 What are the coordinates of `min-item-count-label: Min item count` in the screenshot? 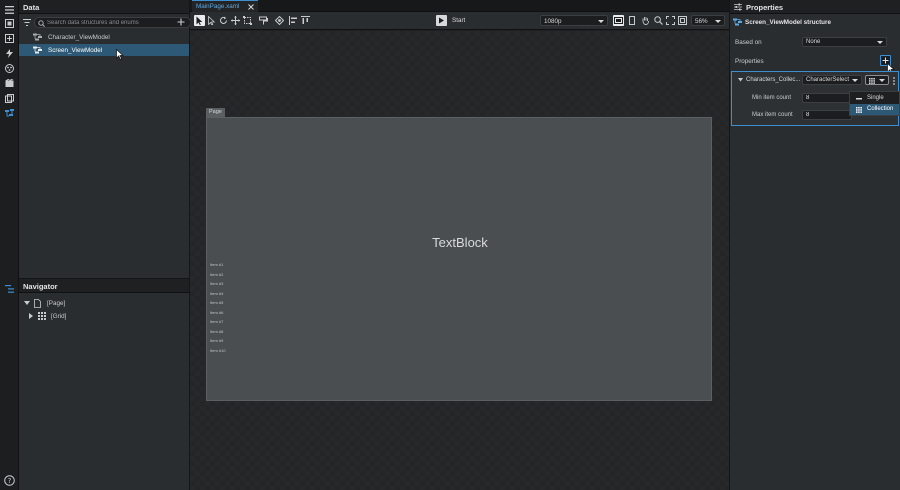 It's located at (772, 98).